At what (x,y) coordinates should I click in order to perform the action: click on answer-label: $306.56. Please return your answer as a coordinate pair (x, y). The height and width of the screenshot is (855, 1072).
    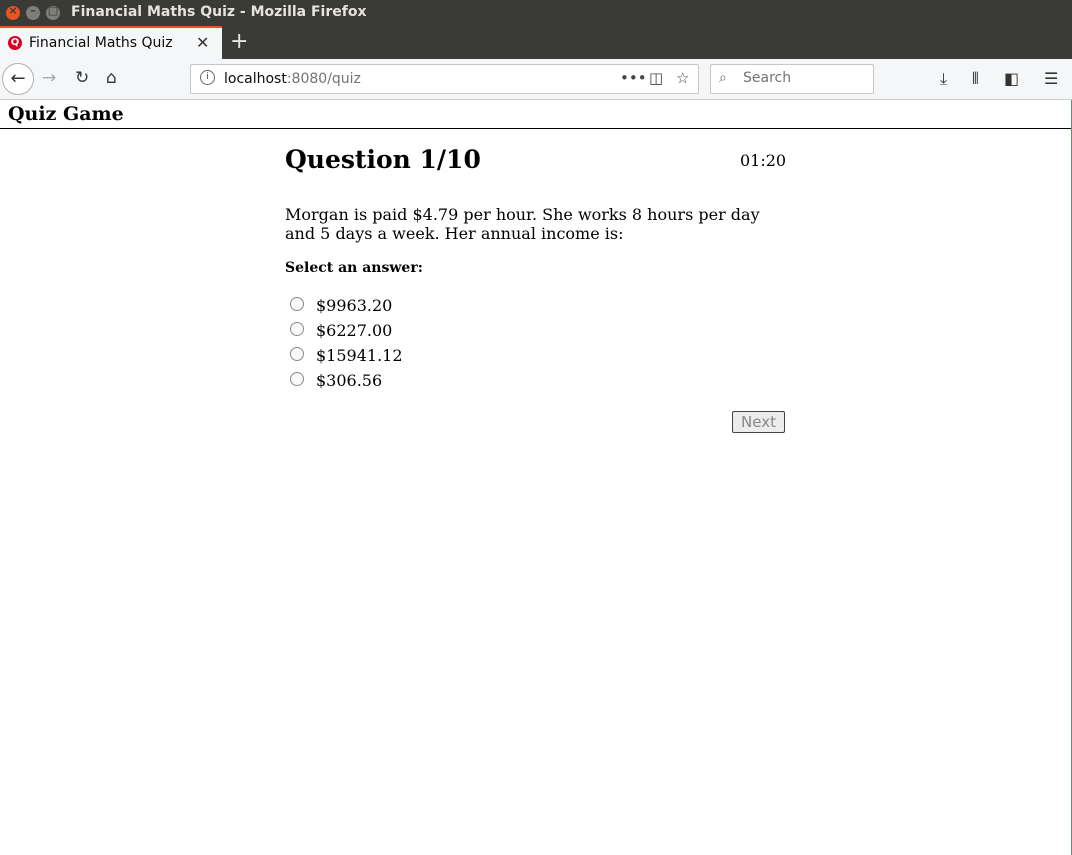
    Looking at the image, I should click on (349, 380).